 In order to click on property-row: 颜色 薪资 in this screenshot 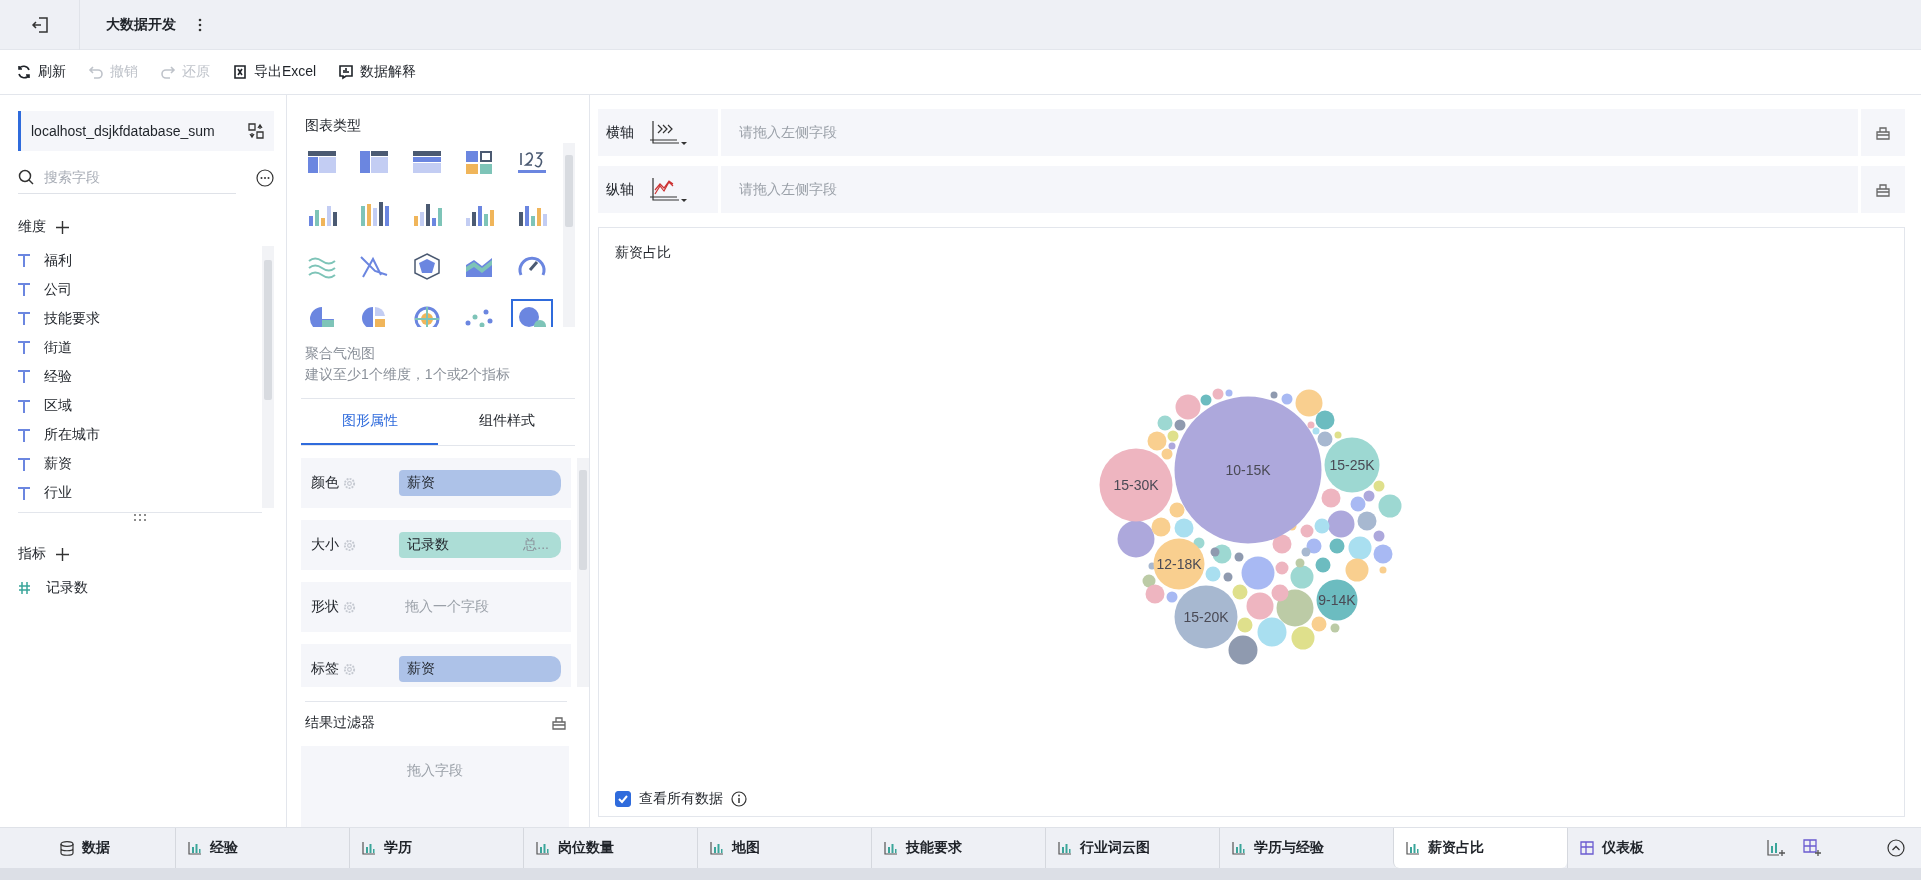, I will do `click(436, 483)`.